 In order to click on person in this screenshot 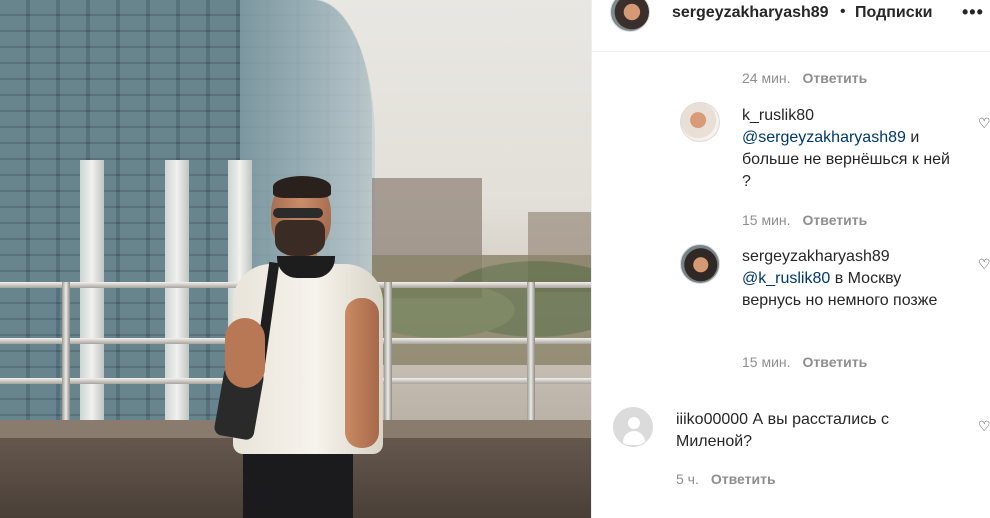, I will do `click(301, 347)`.